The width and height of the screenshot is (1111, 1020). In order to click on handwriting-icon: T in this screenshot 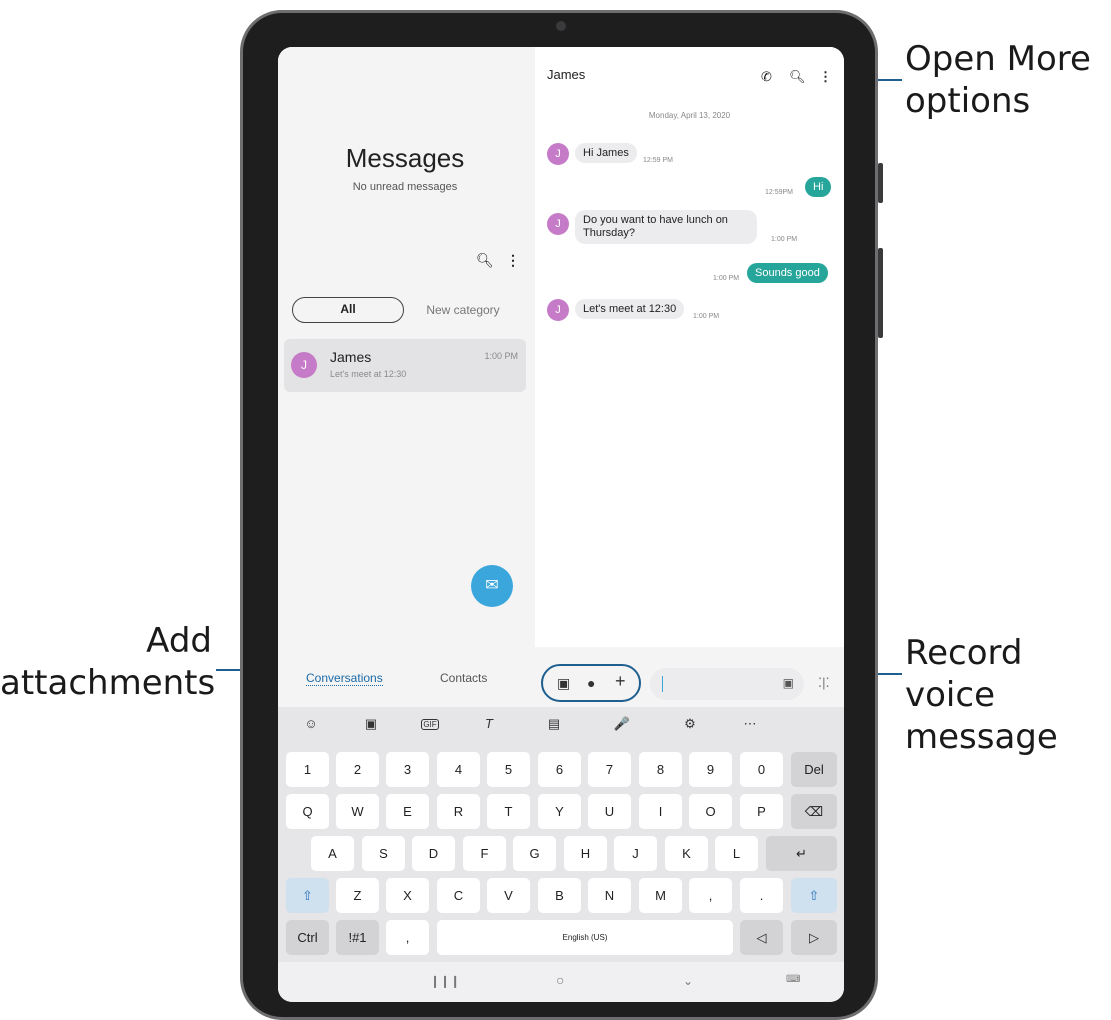, I will do `click(489, 723)`.